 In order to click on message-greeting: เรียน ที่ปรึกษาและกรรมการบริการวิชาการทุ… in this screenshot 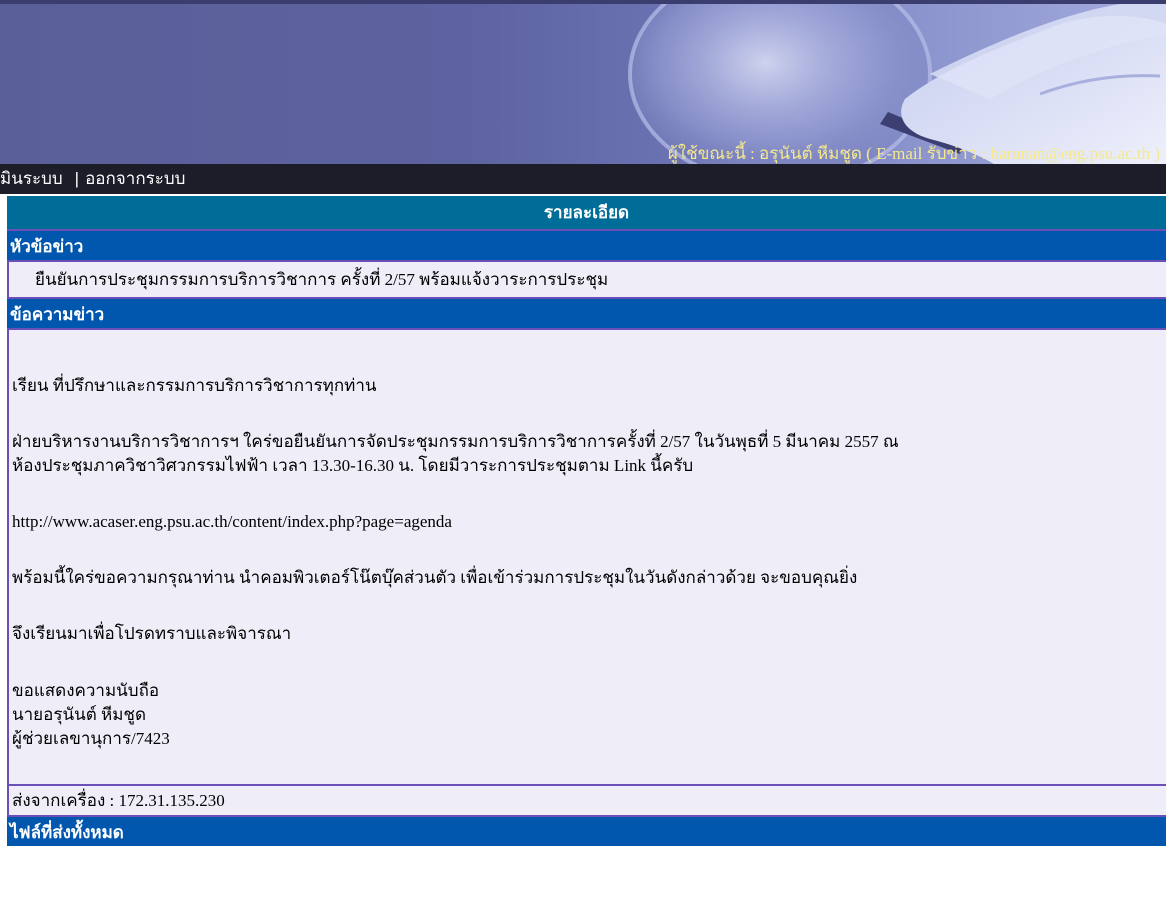, I will do `click(194, 385)`.